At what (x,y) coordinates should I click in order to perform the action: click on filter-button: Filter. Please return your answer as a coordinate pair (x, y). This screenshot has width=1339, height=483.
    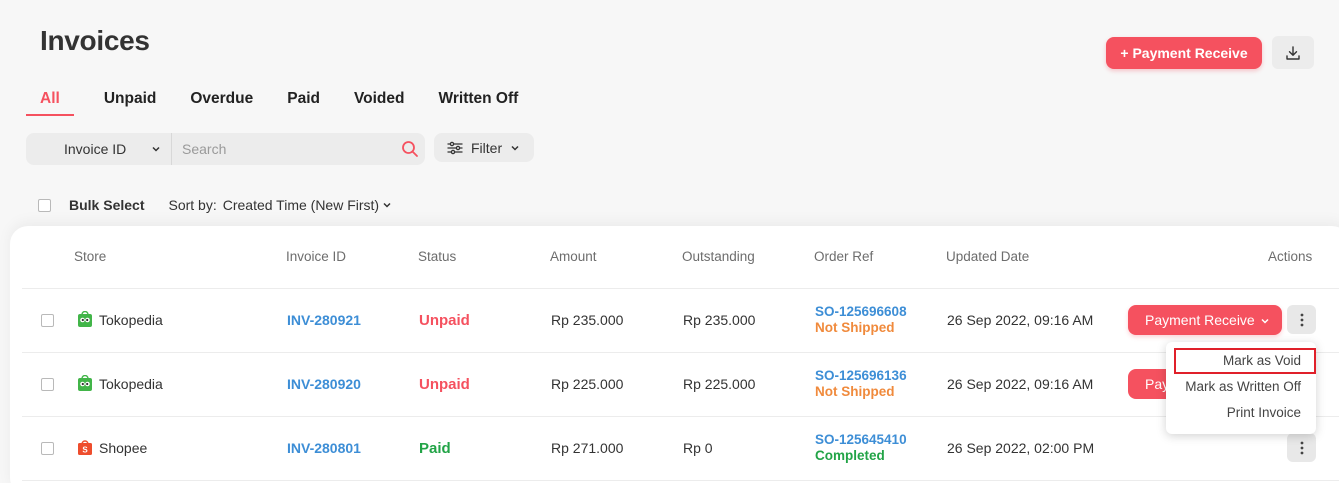
    Looking at the image, I should click on (484, 147).